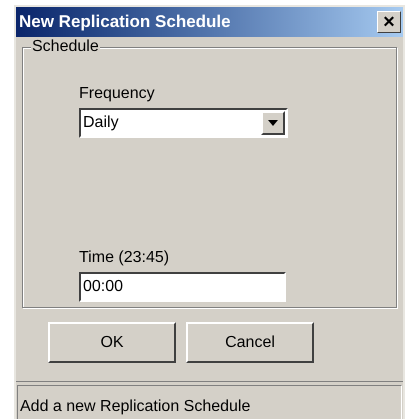 The width and height of the screenshot is (409, 419). I want to click on window-title: New Replication Schedule, so click(124, 22).